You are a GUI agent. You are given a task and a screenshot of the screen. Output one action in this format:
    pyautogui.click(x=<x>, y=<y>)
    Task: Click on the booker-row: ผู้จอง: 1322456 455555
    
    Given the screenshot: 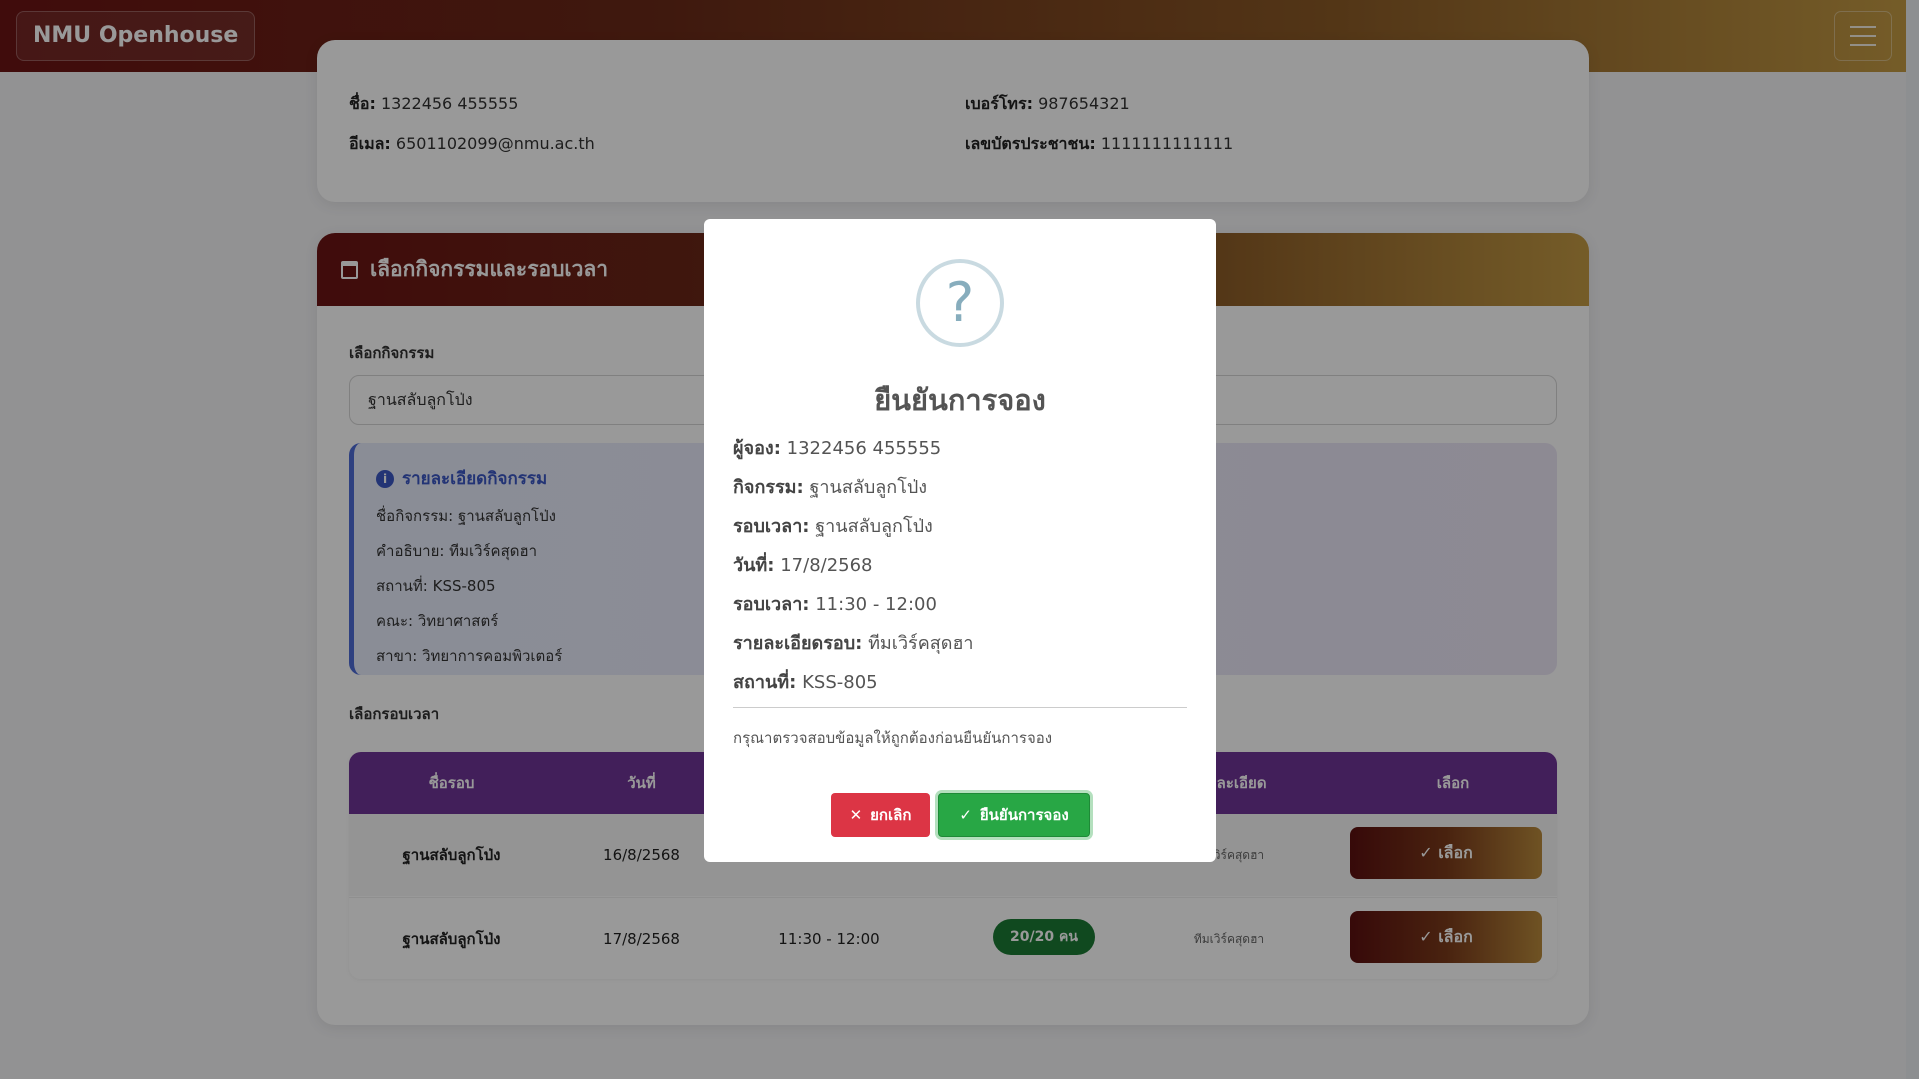 What is the action you would take?
    pyautogui.click(x=837, y=448)
    